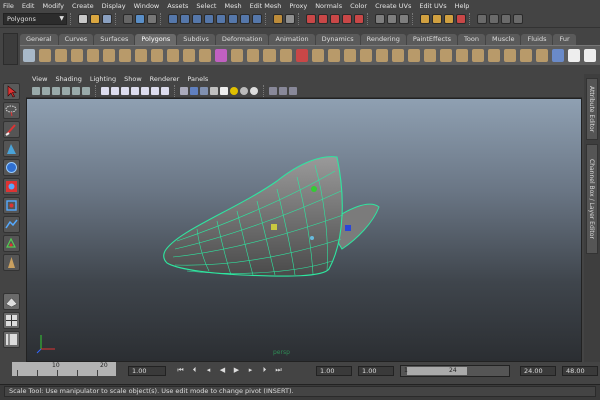  What do you see at coordinates (222, 370) in the screenshot?
I see `play-backwards-icon: ◀` at bounding box center [222, 370].